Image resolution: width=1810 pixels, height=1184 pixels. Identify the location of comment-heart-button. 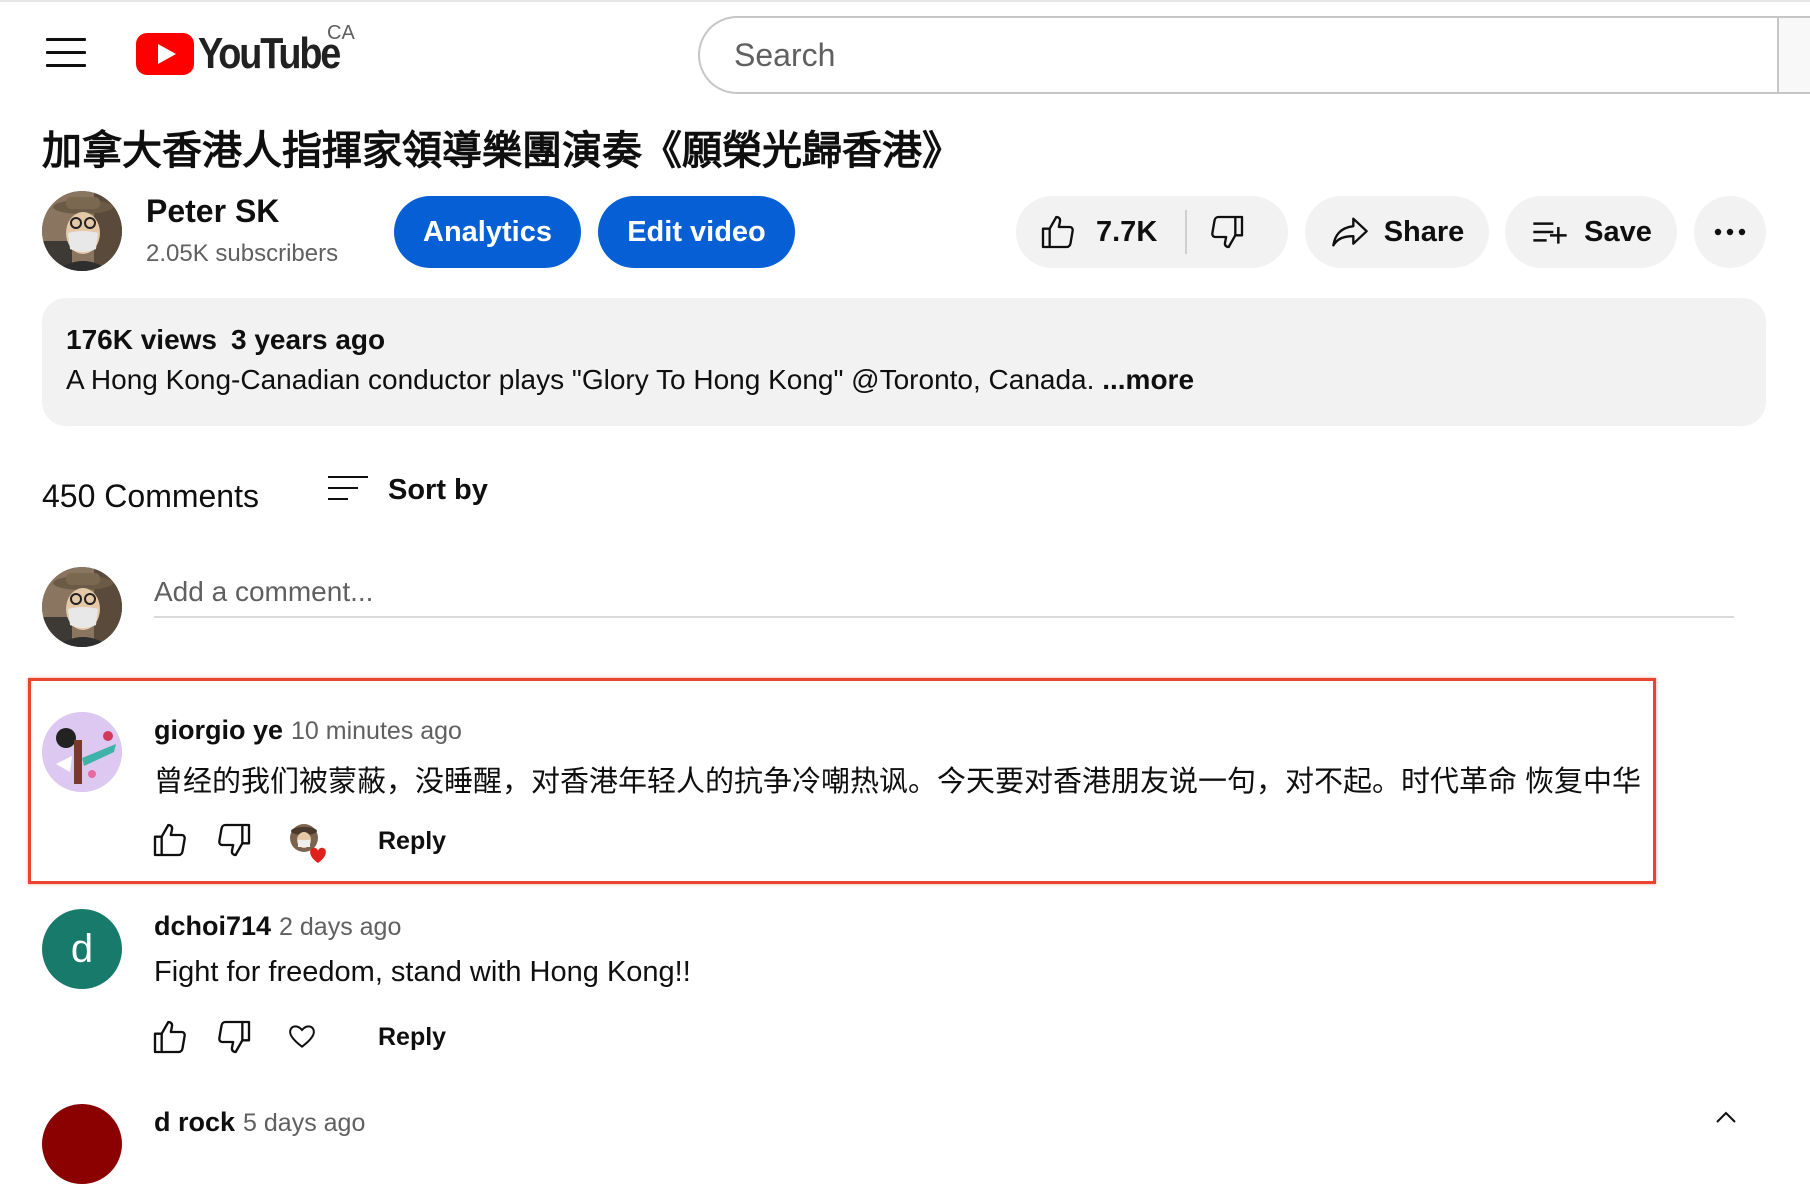
(306, 1040).